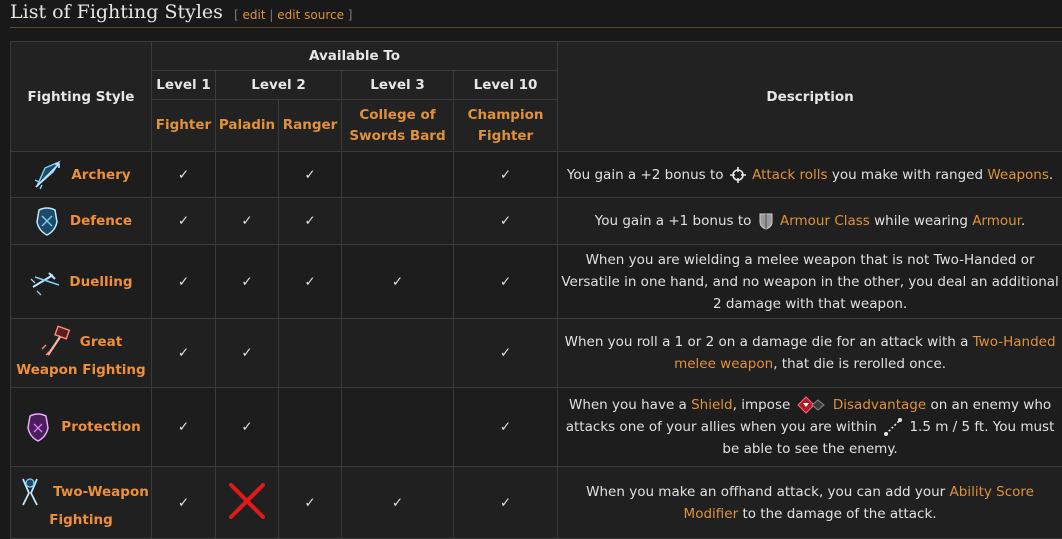 This screenshot has width=1062, height=539. What do you see at coordinates (99, 506) in the screenshot?
I see `two-weapon-fighting-link: Two-Weapon Fighting` at bounding box center [99, 506].